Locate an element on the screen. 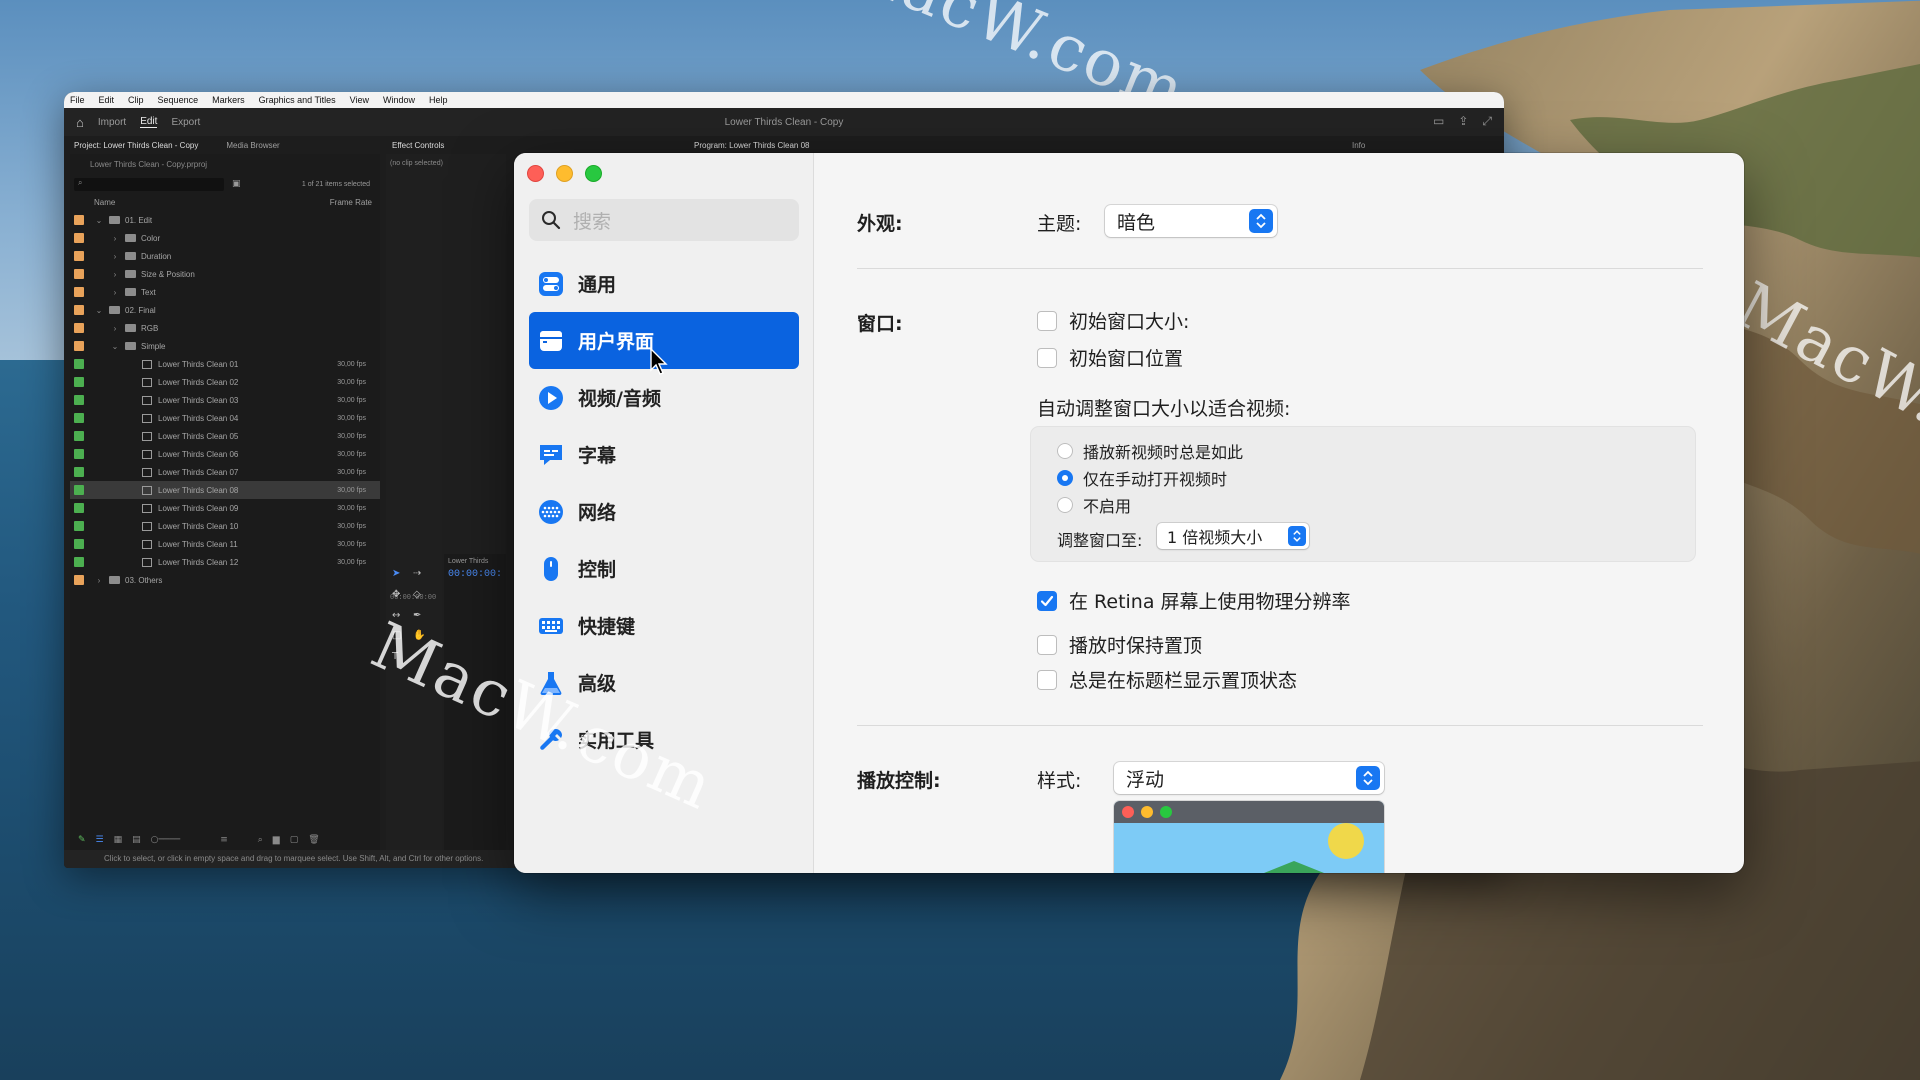 The height and width of the screenshot is (1080, 1920). workspace-icon: ▭ is located at coordinates (1438, 121).